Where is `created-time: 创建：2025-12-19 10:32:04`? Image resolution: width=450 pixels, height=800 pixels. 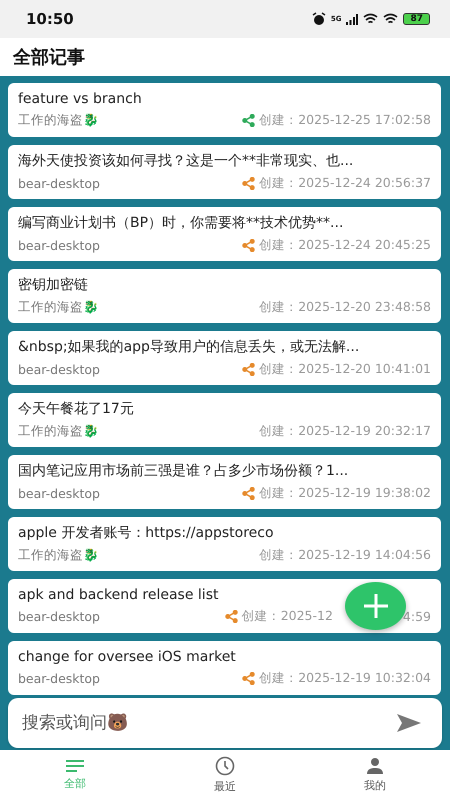 created-time: 创建：2025-12-19 10:32:04 is located at coordinates (345, 678).